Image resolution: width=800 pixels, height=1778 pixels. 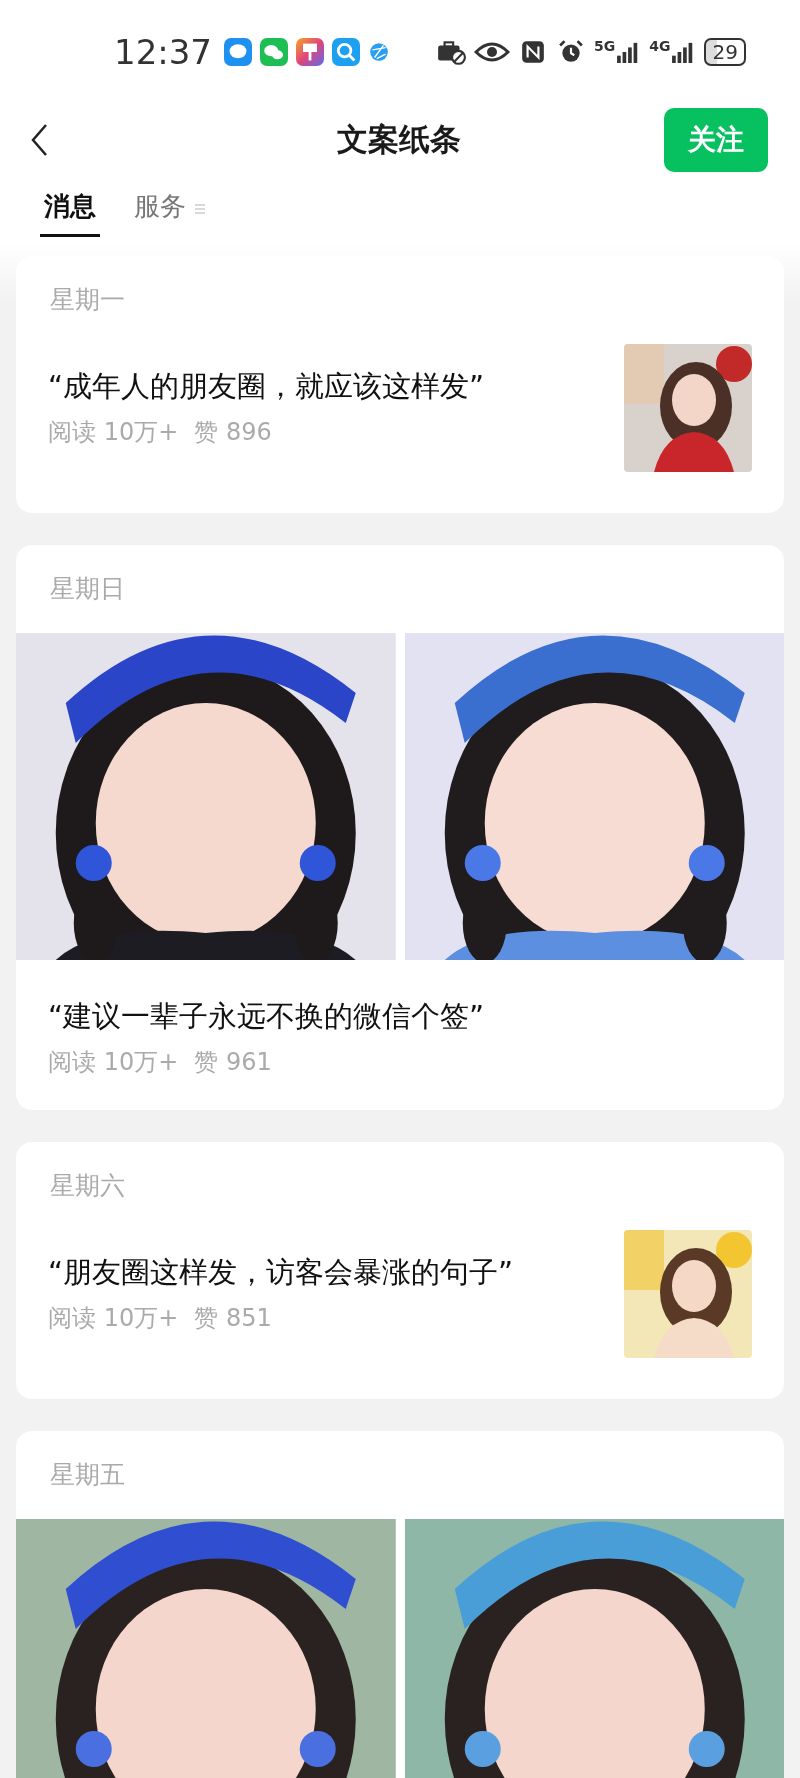 What do you see at coordinates (160, 209) in the screenshot?
I see `tab: 服务` at bounding box center [160, 209].